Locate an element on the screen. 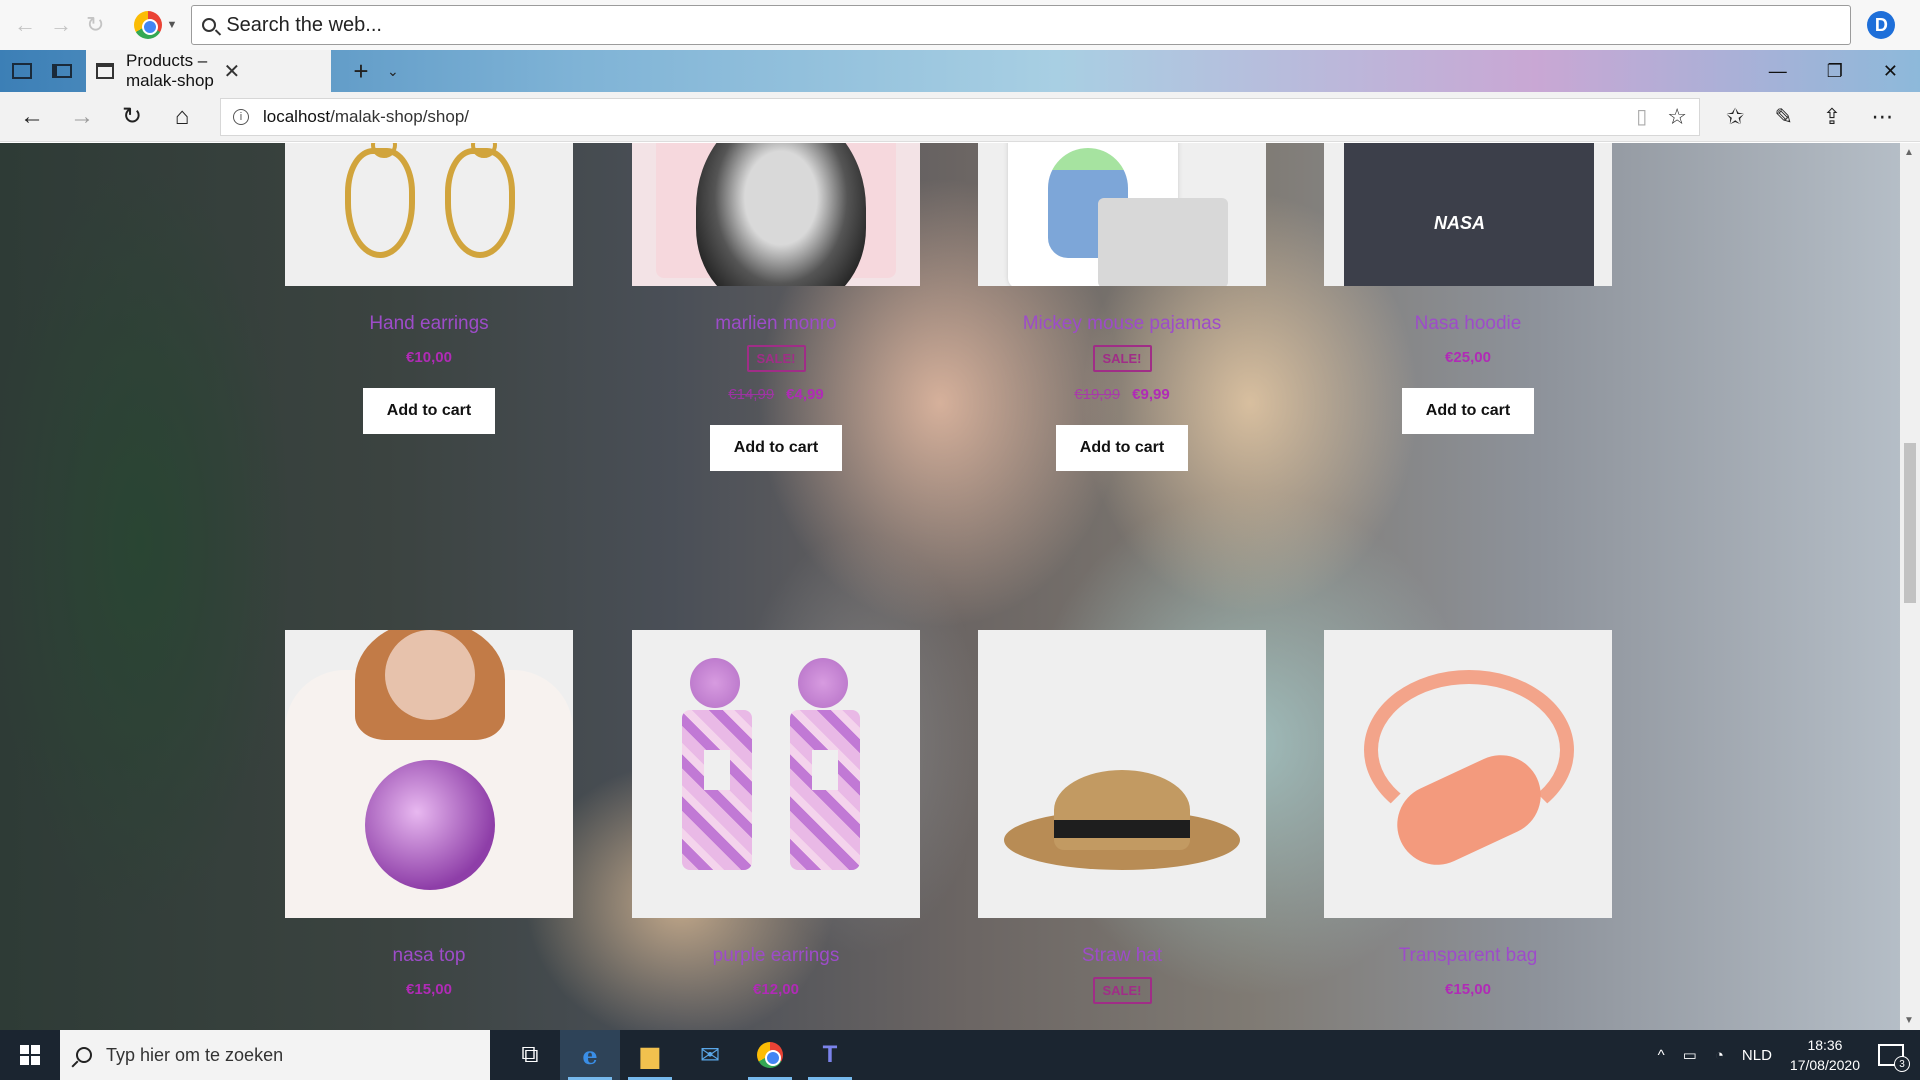 The width and height of the screenshot is (1920, 1080). forward-arrow-icon: → is located at coordinates (61, 25).